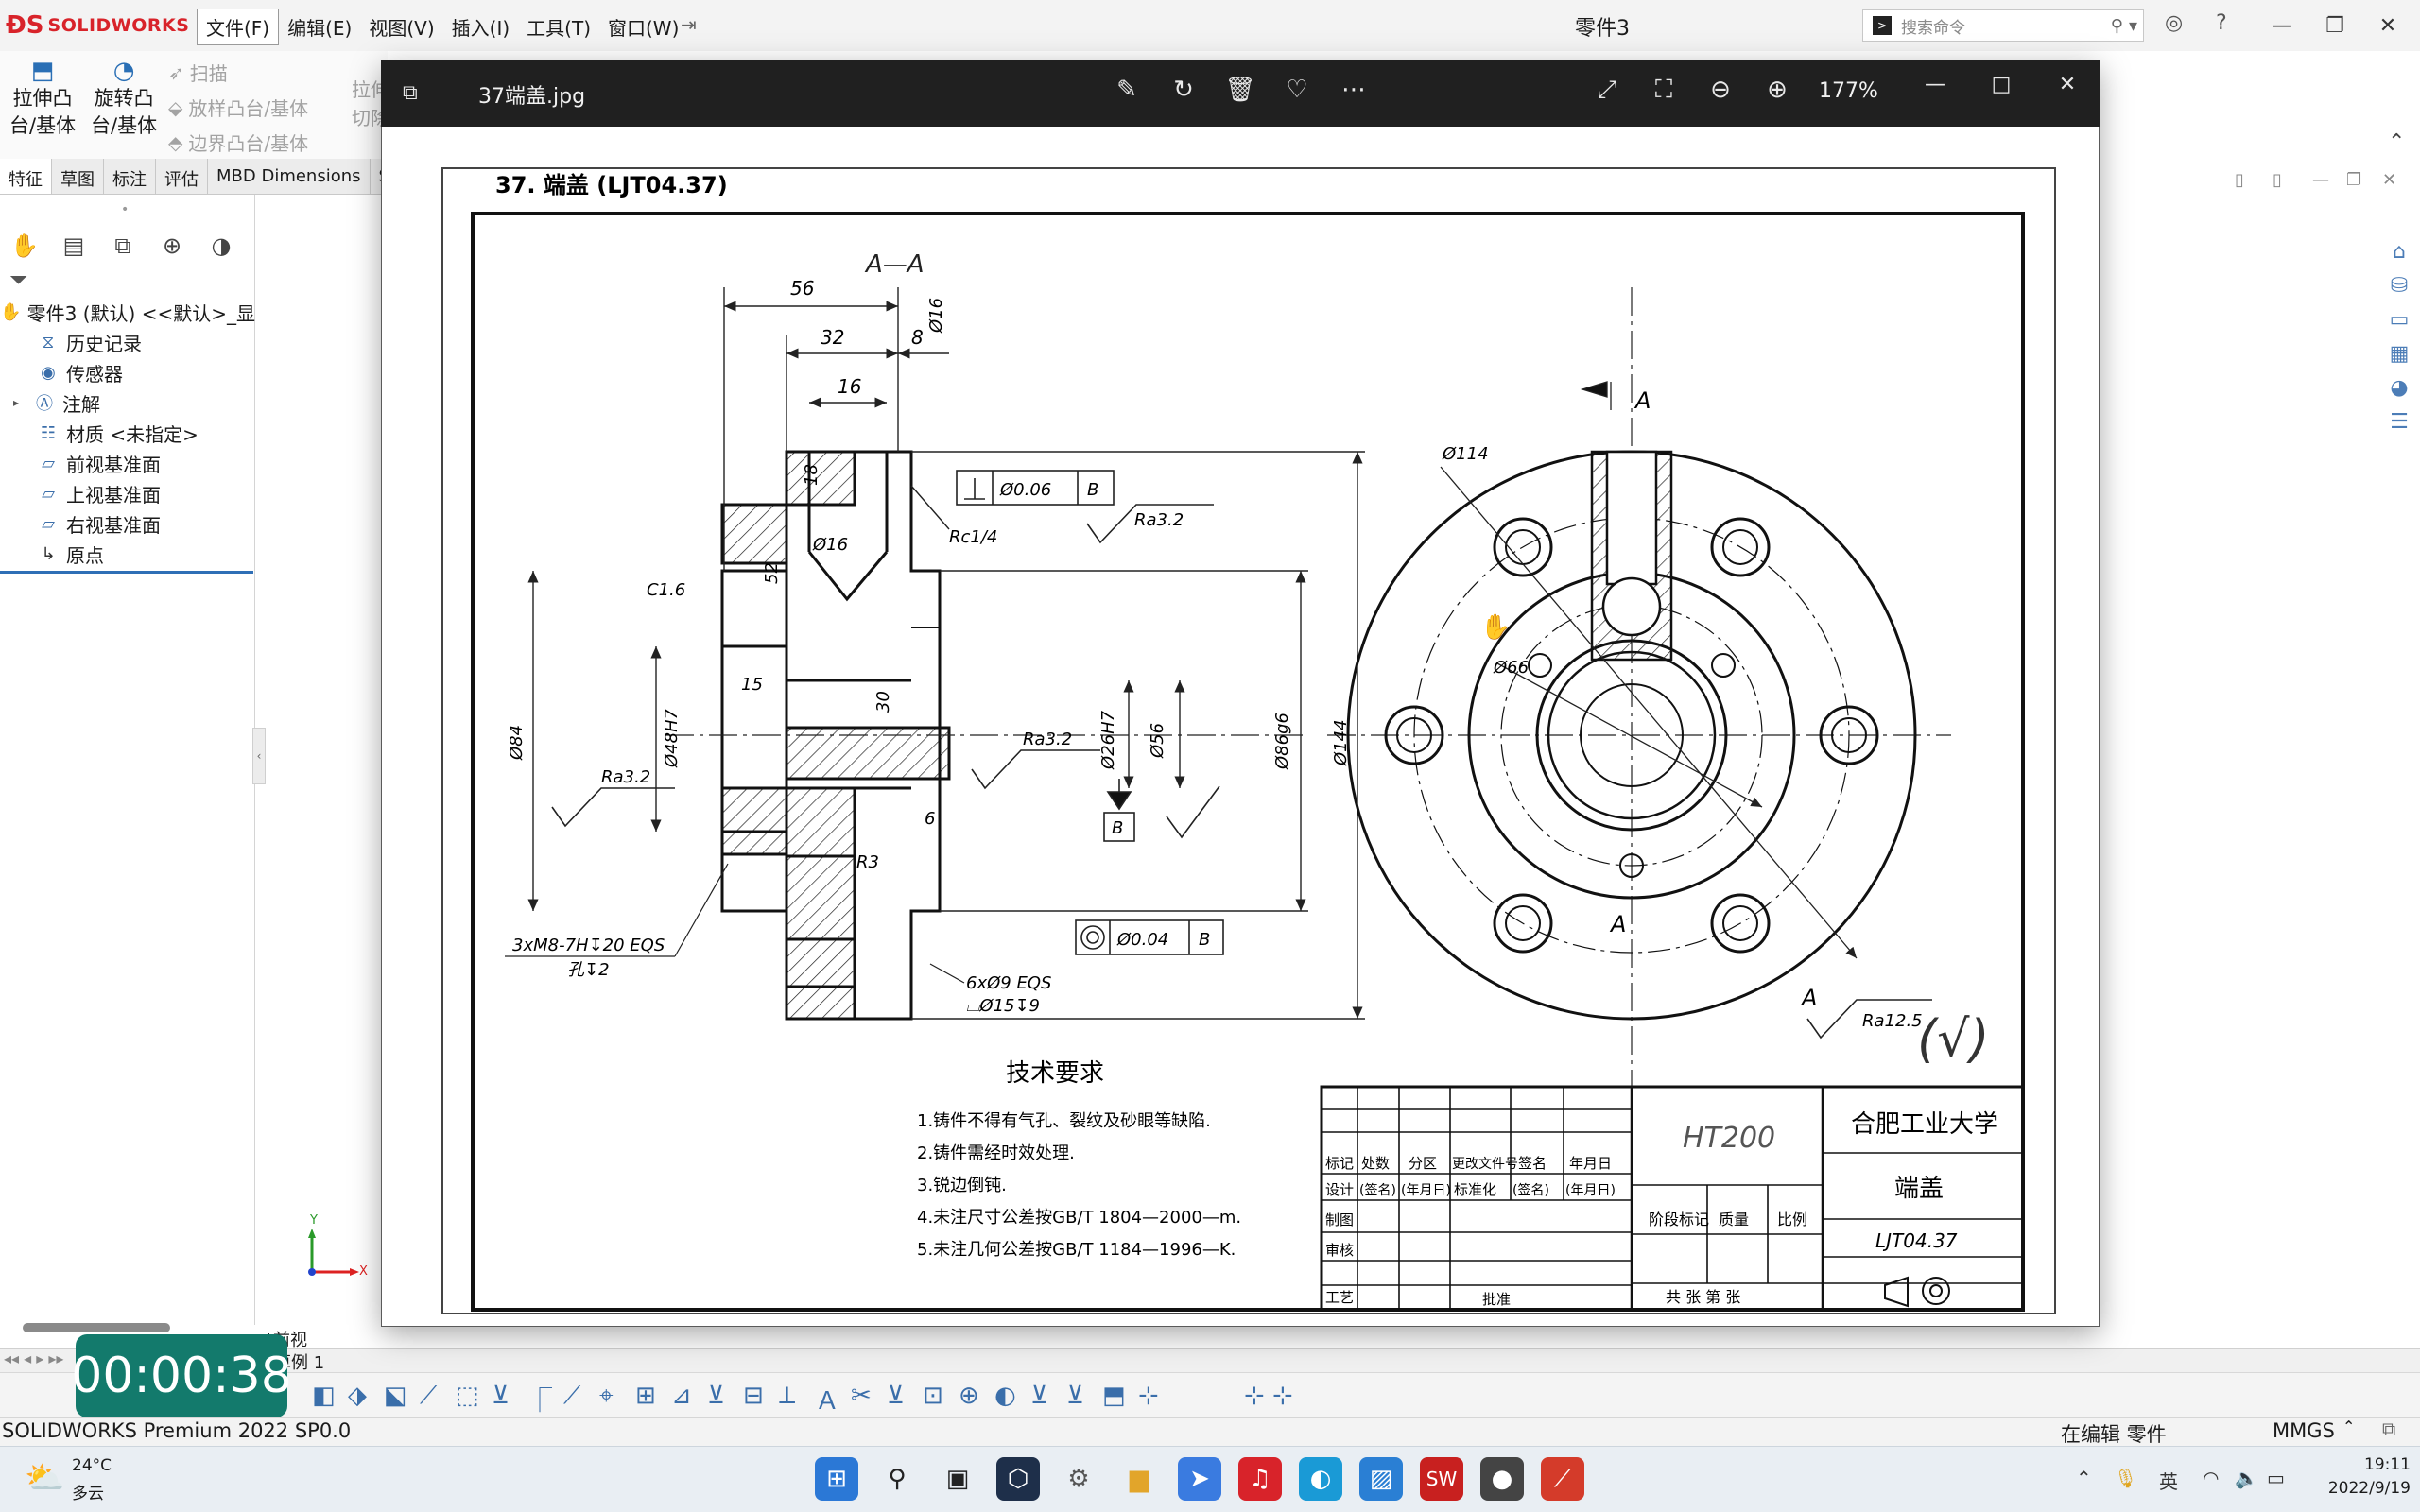 Image resolution: width=2420 pixels, height=1512 pixels. What do you see at coordinates (933, 1396) in the screenshot?
I see `convert-icon: ⊡` at bounding box center [933, 1396].